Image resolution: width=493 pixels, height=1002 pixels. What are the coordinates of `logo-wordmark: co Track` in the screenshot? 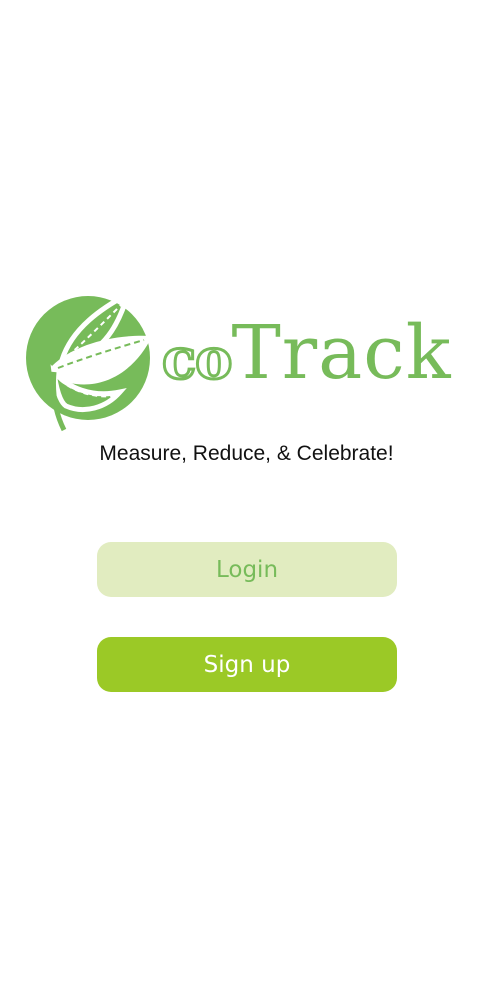 It's located at (306, 353).